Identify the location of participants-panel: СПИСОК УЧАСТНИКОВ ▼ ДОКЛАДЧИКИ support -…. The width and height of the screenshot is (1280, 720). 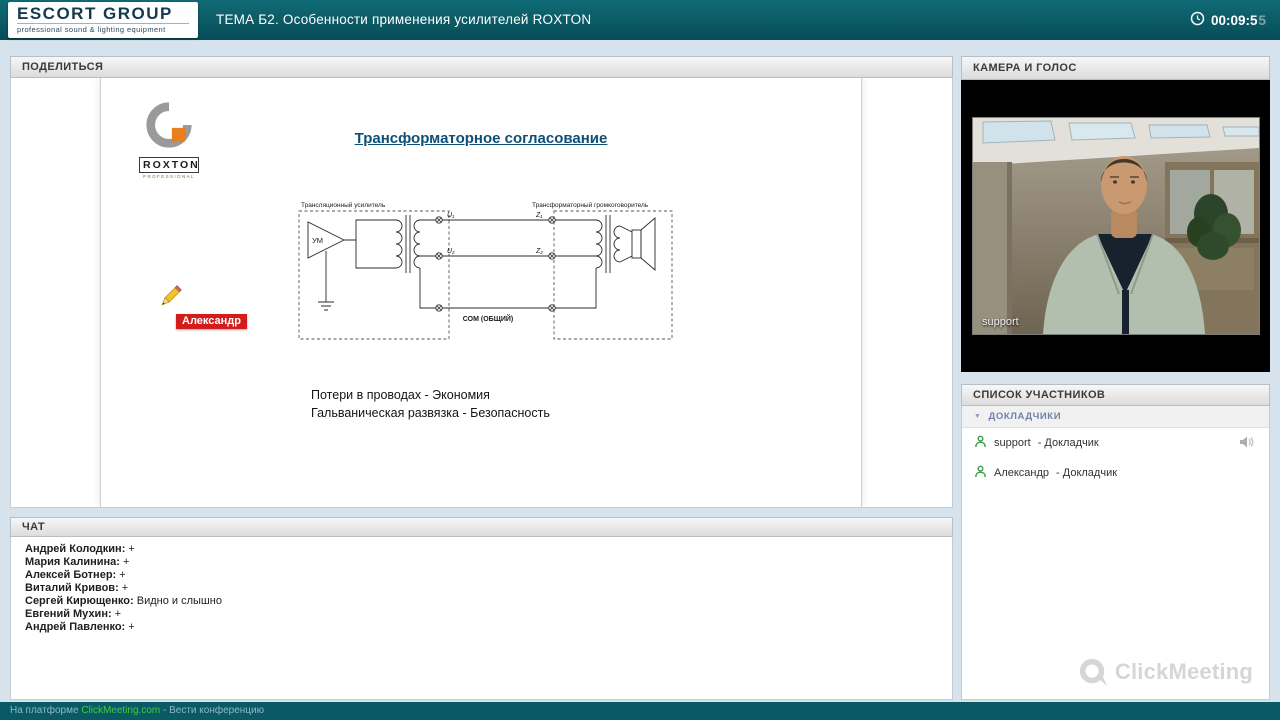
(1115, 542).